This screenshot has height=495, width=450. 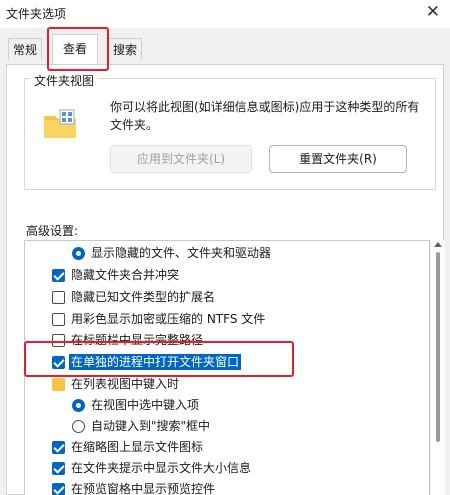 I want to click on list-item-label: 隐藏已知文件类型的扩展名, so click(x=143, y=297).